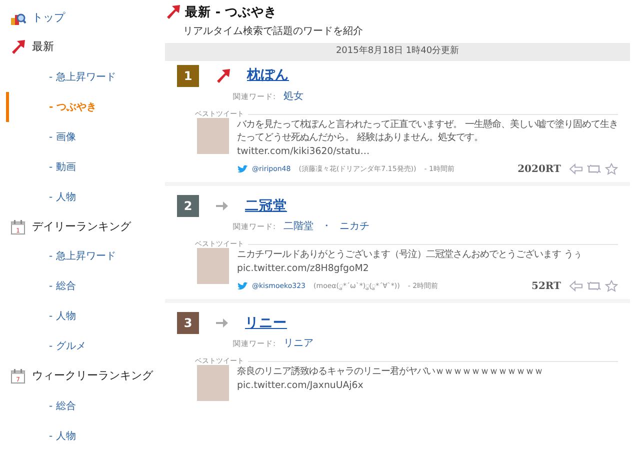 This screenshot has height=449, width=640. What do you see at coordinates (299, 226) in the screenshot?
I see `related-word-link: 二階堂` at bounding box center [299, 226].